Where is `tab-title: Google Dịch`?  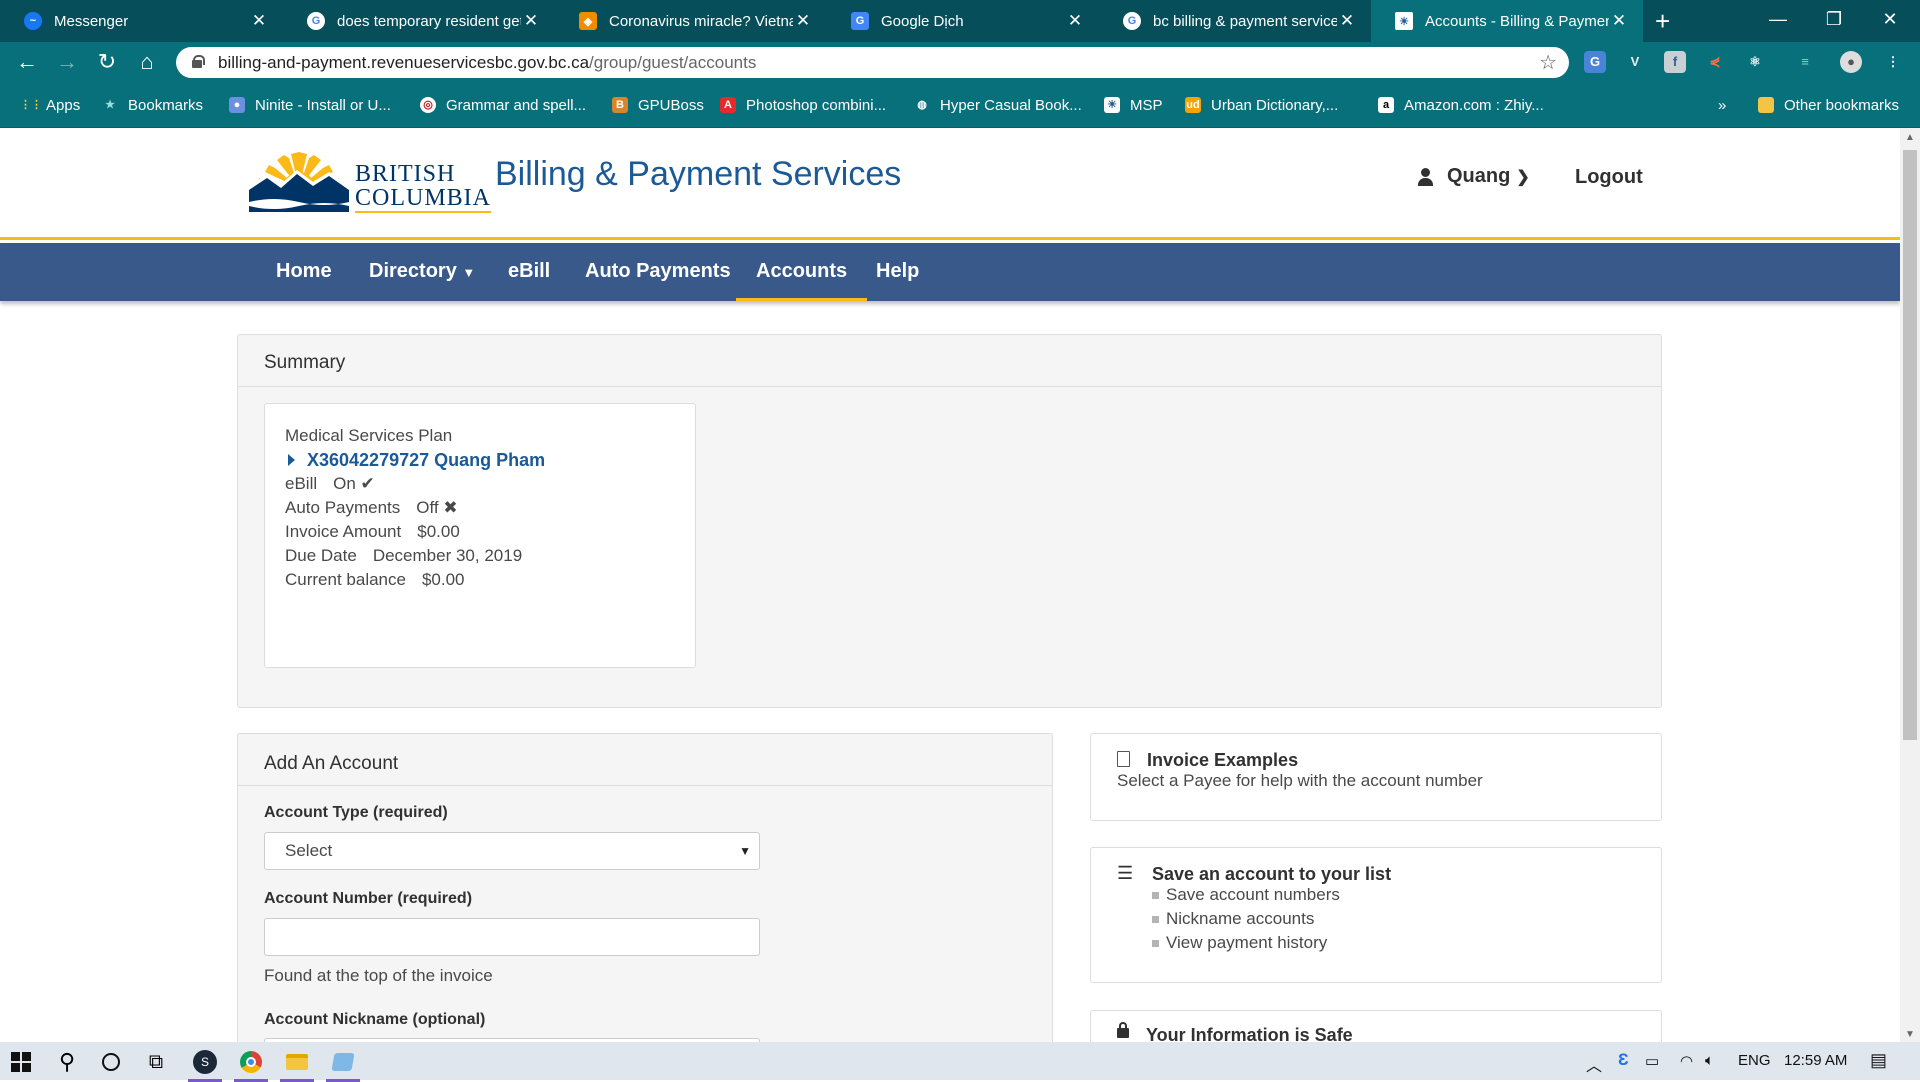 tab-title: Google Dịch is located at coordinates (922, 21).